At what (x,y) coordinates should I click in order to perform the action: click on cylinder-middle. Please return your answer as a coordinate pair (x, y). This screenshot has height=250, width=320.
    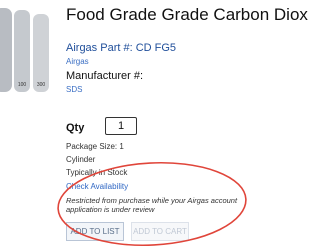
    Looking at the image, I should click on (22, 51).